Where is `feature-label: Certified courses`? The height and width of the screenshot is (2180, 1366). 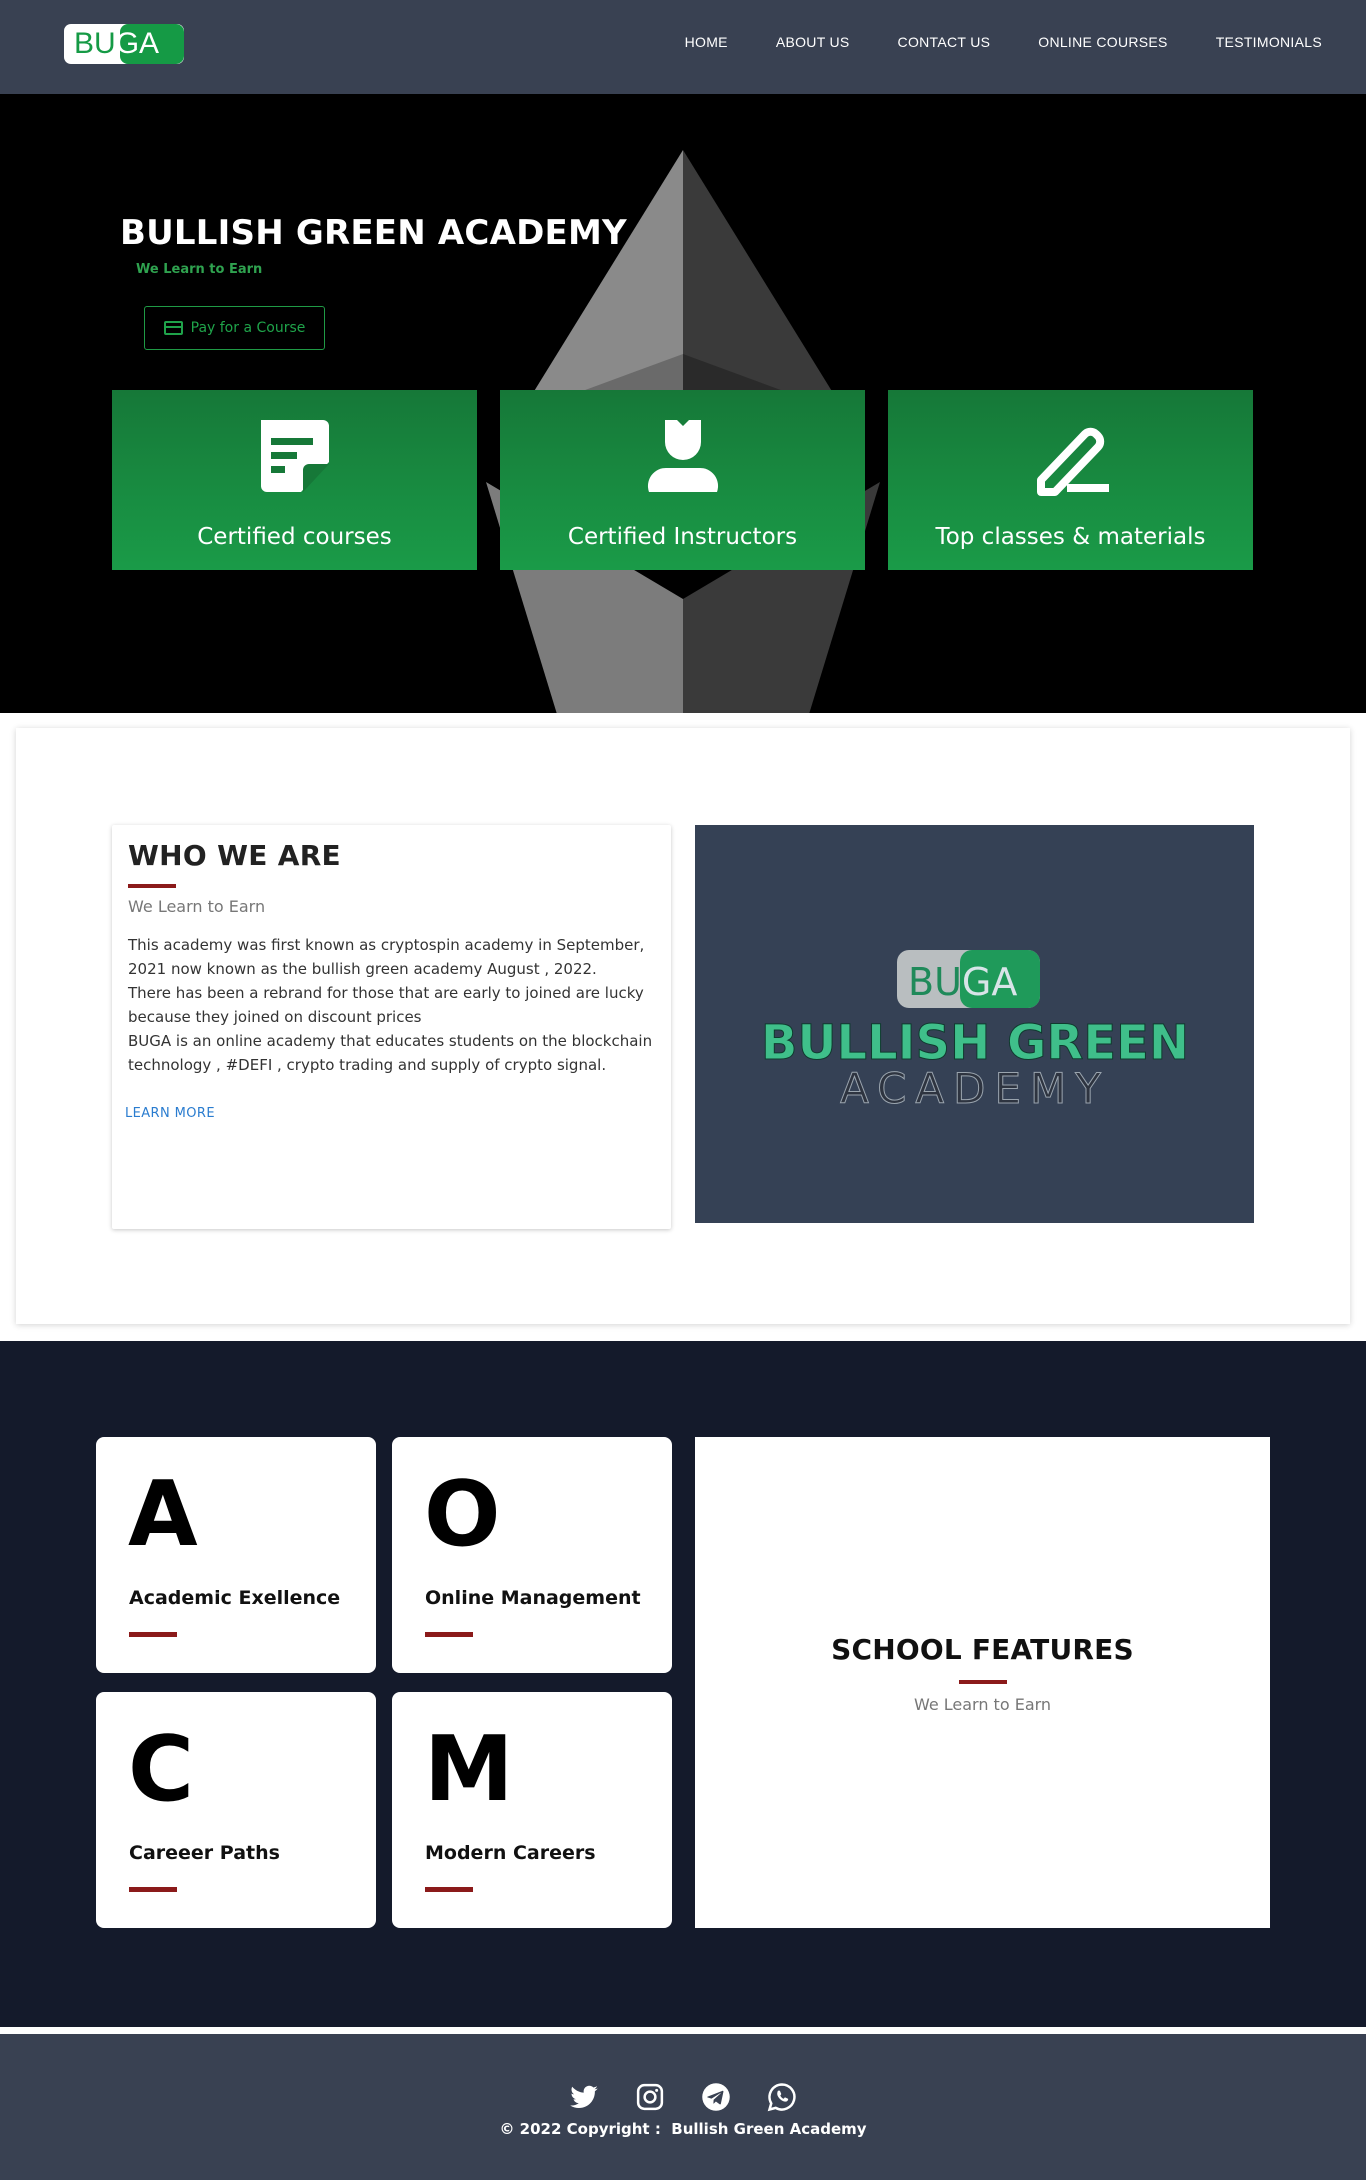
feature-label: Certified courses is located at coordinates (294, 537).